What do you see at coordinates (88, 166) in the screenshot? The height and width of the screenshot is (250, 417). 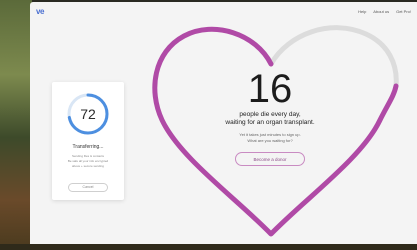 I see `transfer-line-3: above + secure sending` at bounding box center [88, 166].